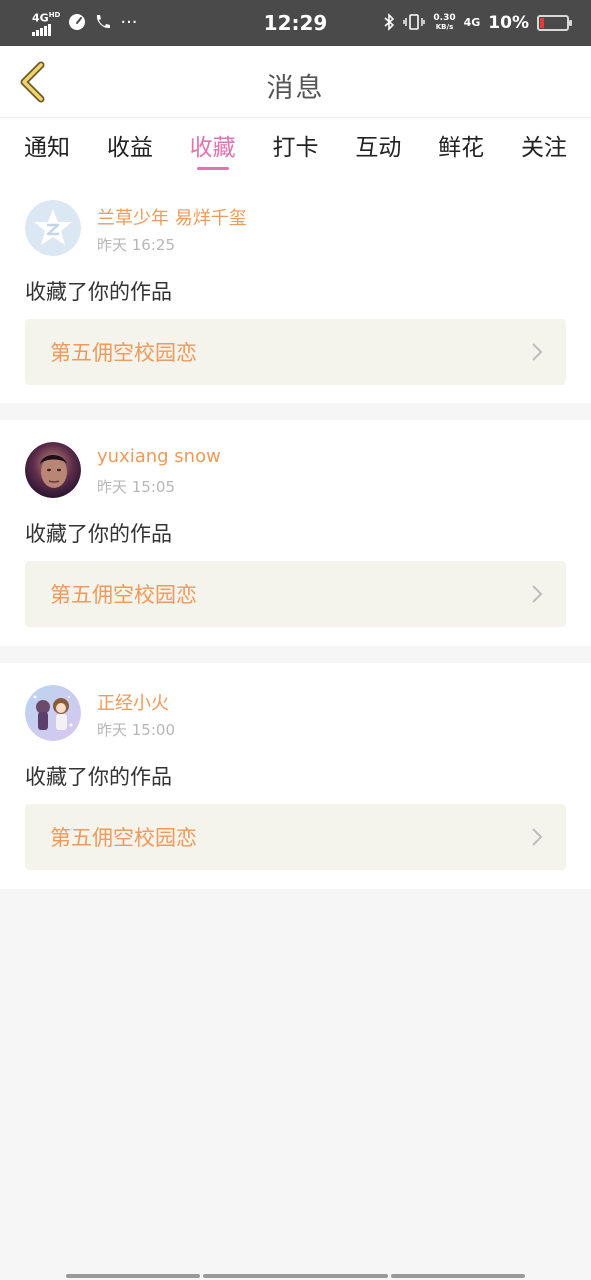 The height and width of the screenshot is (1280, 591). What do you see at coordinates (47, 148) in the screenshot?
I see `tab-notifications: 通知` at bounding box center [47, 148].